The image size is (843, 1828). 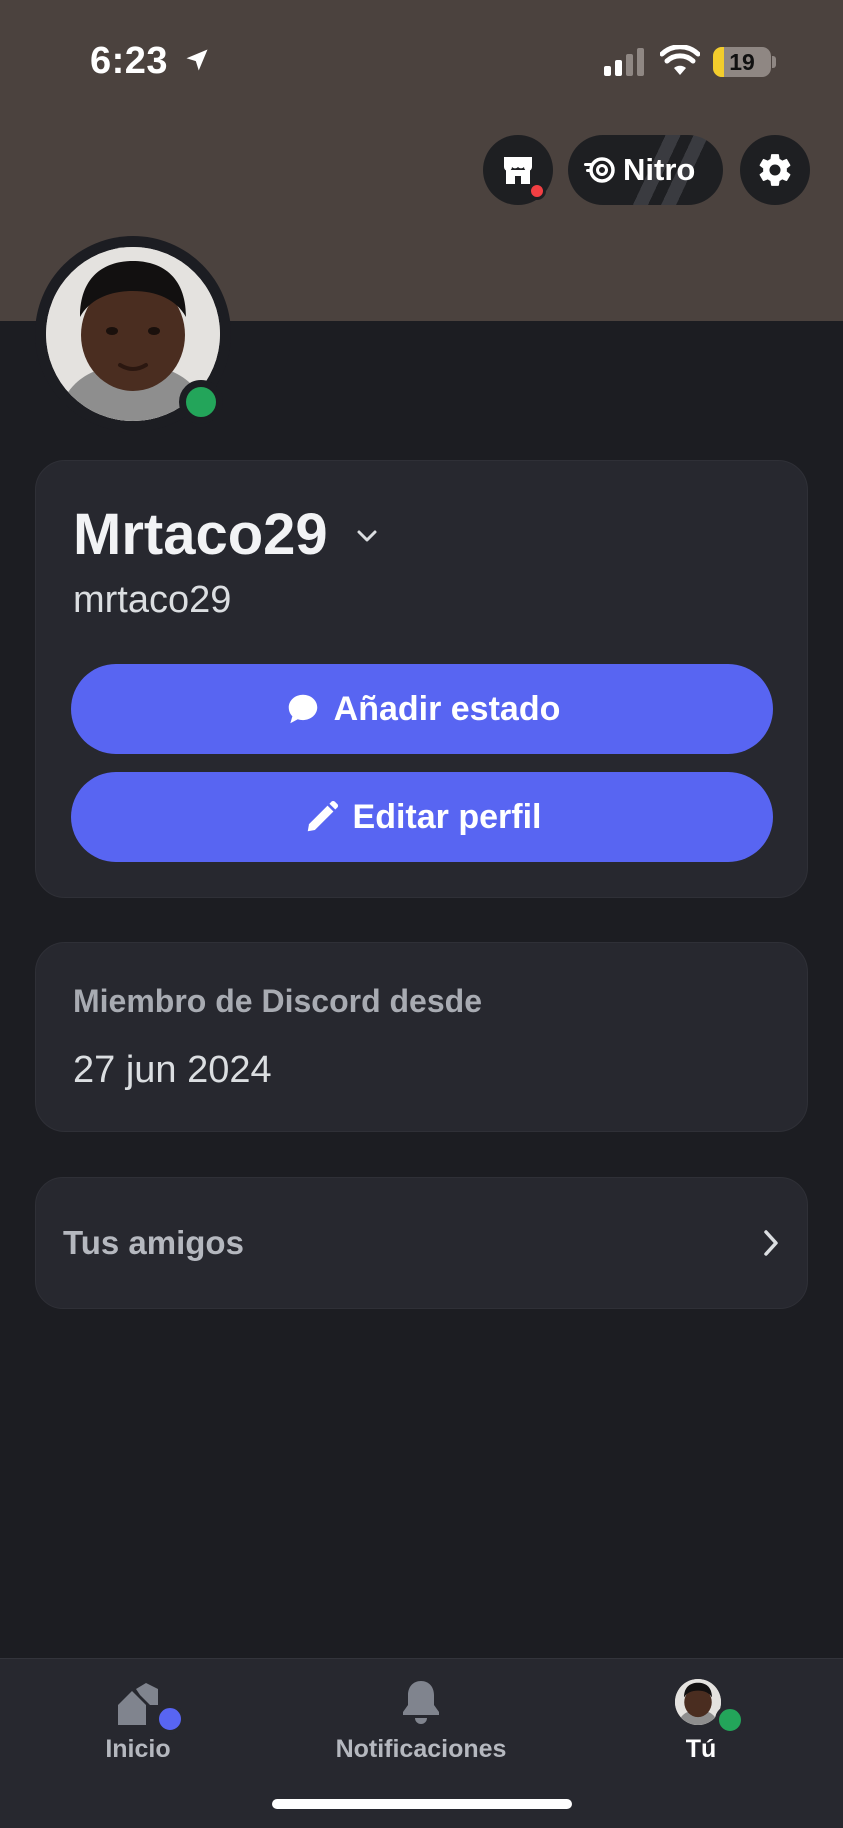 I want to click on battery-tip, so click(x=774, y=62).